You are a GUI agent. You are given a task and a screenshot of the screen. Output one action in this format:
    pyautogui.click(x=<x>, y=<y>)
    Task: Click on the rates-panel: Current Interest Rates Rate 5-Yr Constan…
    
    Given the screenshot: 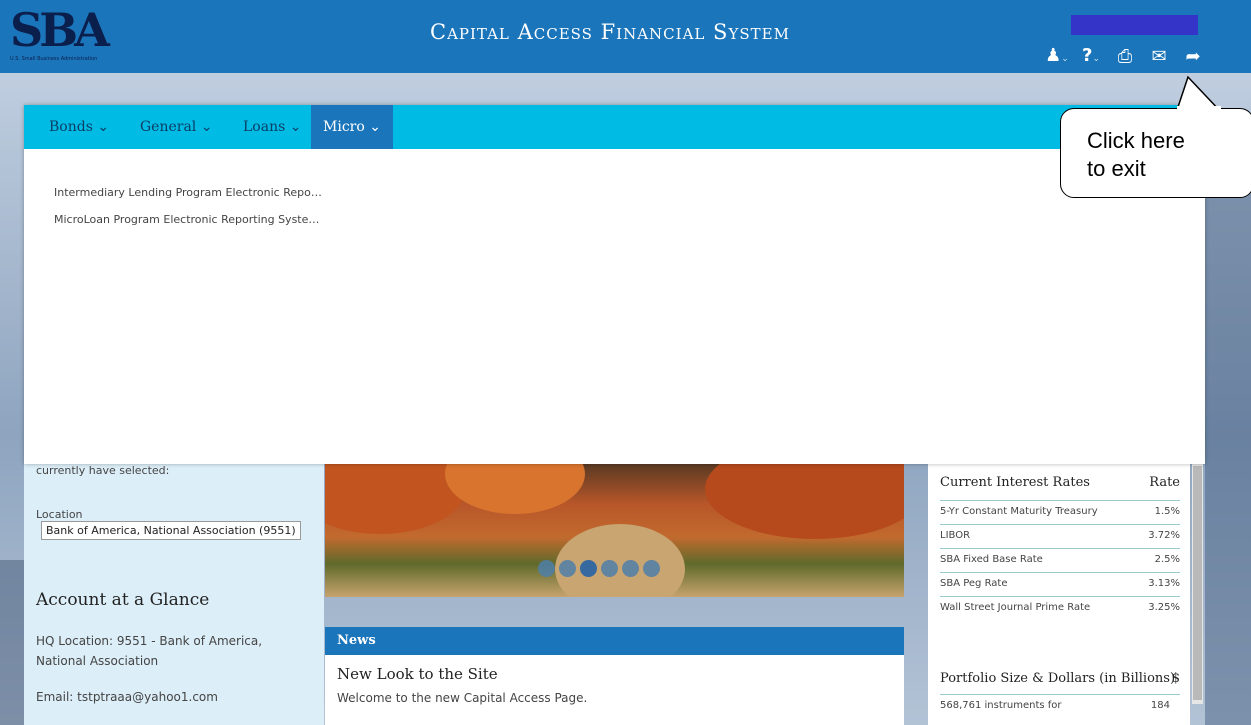 What is the action you would take?
    pyautogui.click(x=1059, y=594)
    